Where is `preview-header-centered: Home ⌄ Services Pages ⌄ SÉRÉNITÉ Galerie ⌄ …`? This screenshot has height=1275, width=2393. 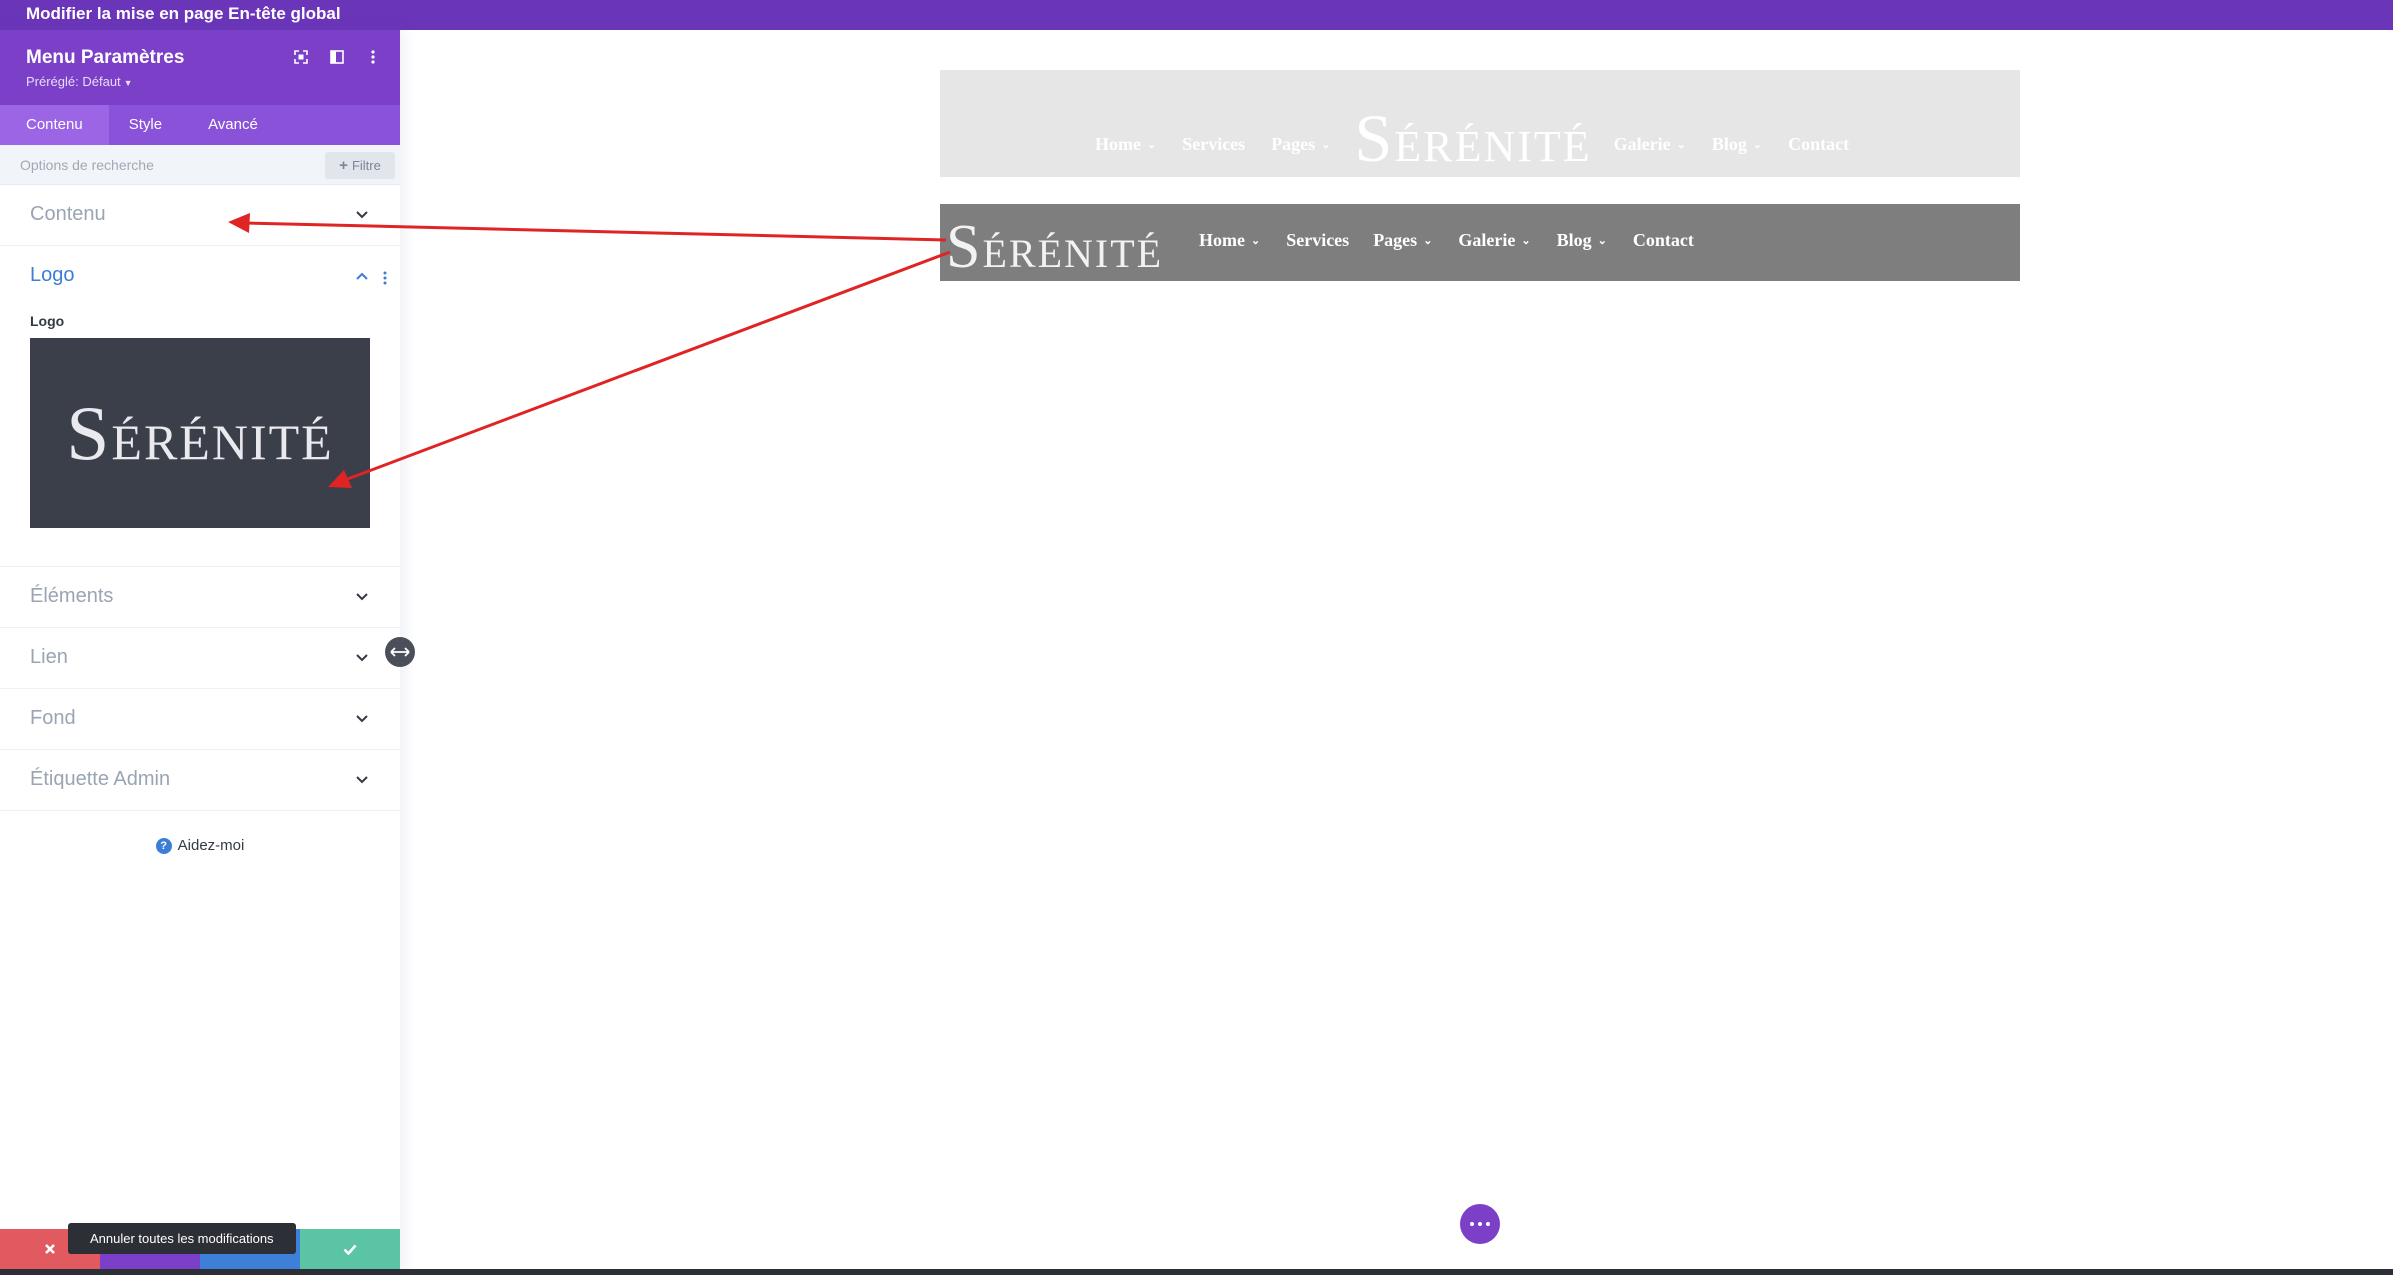
preview-header-centered: Home ⌄ Services Pages ⌄ SÉRÉNITÉ Galerie ⌄ … is located at coordinates (1480, 123).